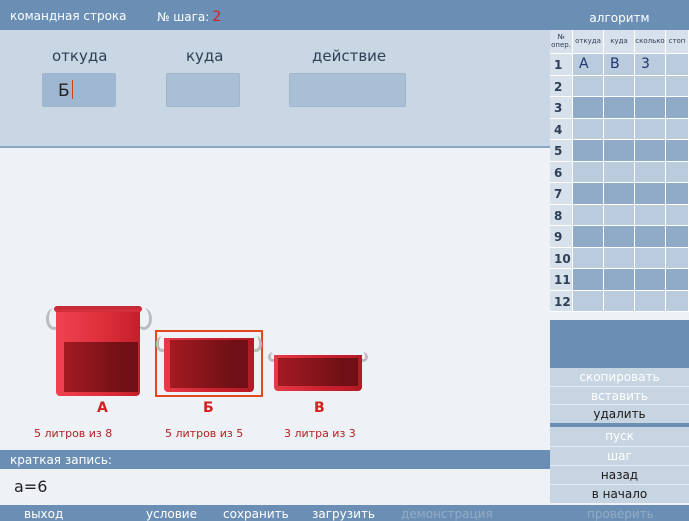 Image resolution: width=689 pixels, height=521 pixels. Describe the element at coordinates (619, 395) in the screenshot. I see `paste-button: вставить` at that location.